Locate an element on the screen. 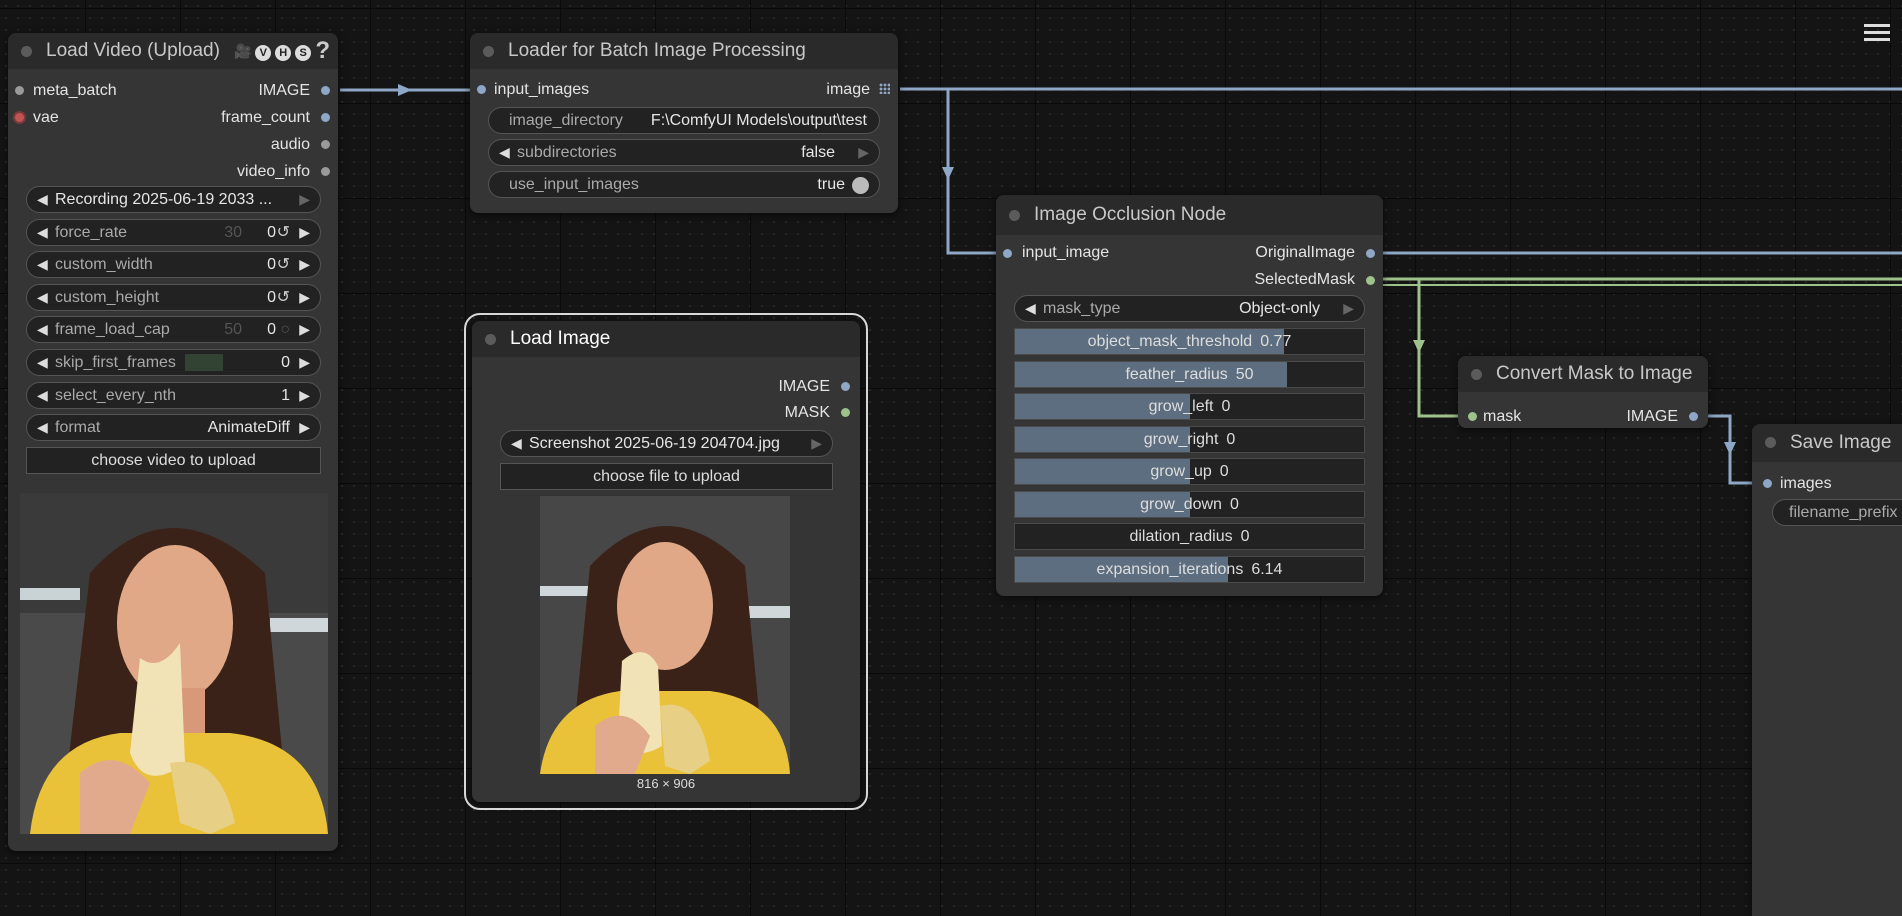  slider-text: dilation_radius 0 is located at coordinates (1189, 536).